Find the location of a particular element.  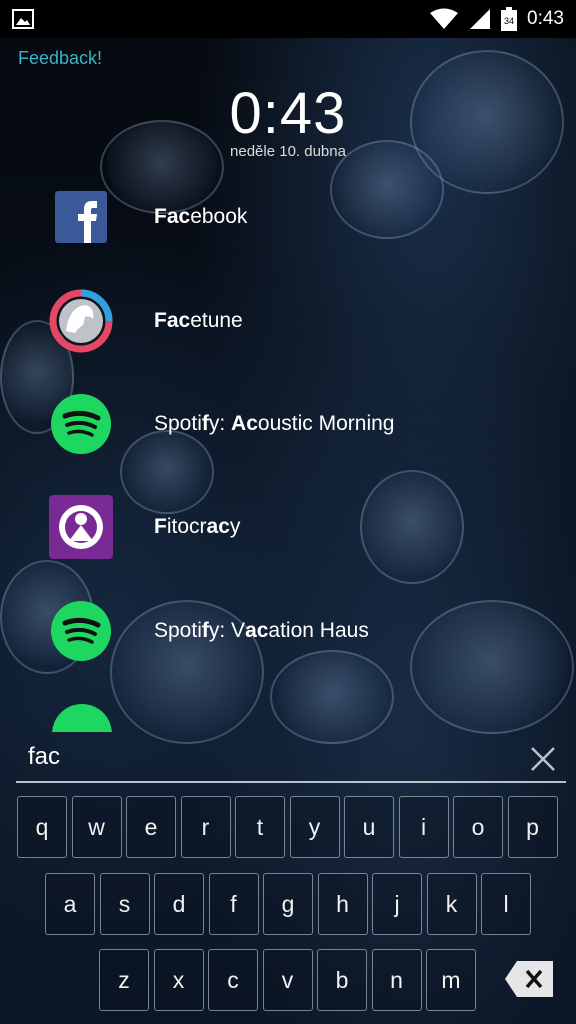

clear-search-icon is located at coordinates (543, 759).